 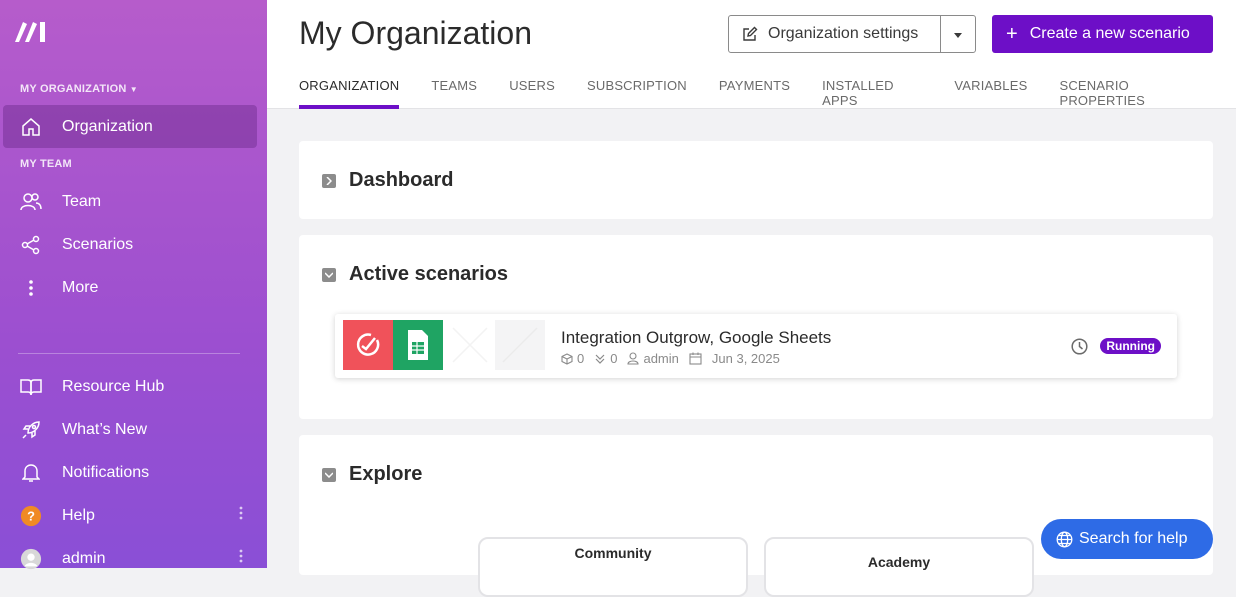 I want to click on book-icon, so click(x=31, y=387).